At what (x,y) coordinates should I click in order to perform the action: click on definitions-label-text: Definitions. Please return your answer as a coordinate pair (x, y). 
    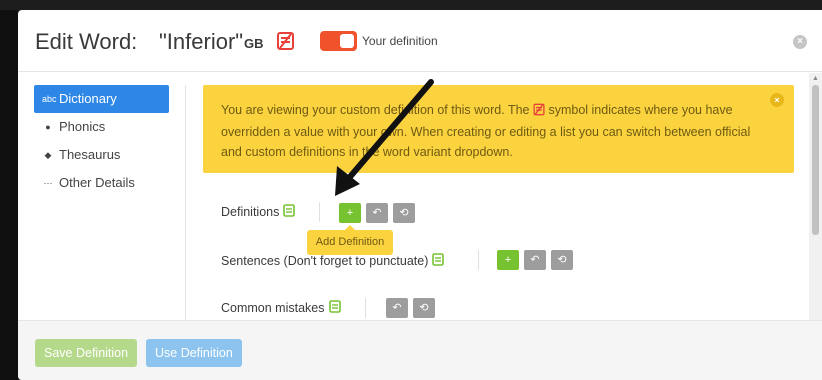
    Looking at the image, I should click on (250, 212).